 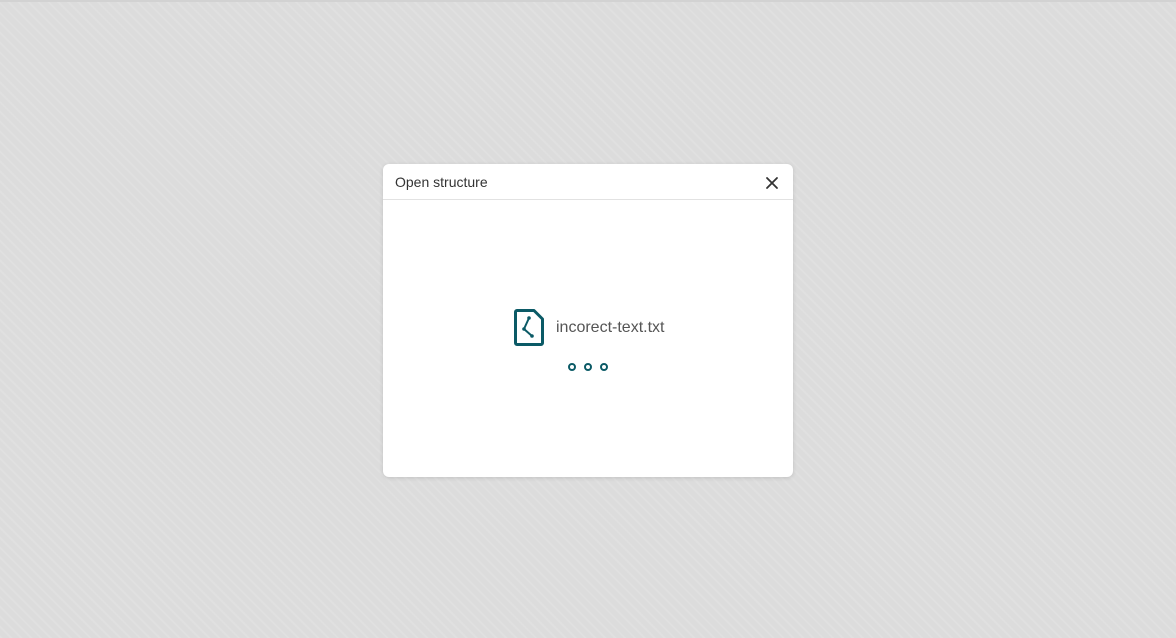 I want to click on dialog-header: Open structure, so click(x=588, y=182).